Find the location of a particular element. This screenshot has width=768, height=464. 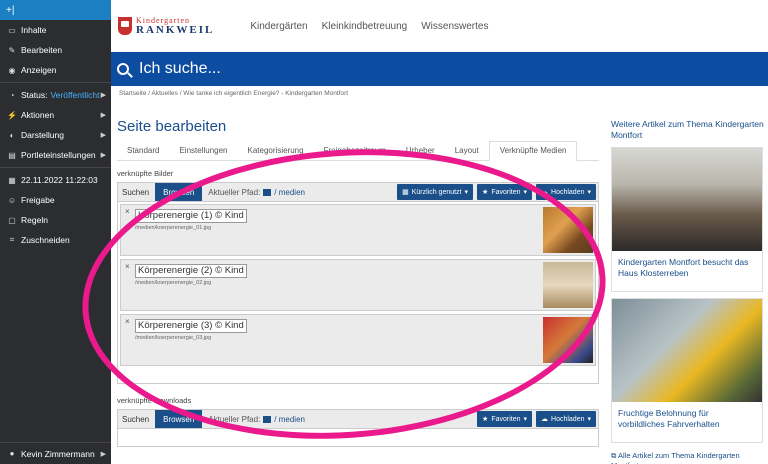

tab-layout: Layout is located at coordinates (467, 153).